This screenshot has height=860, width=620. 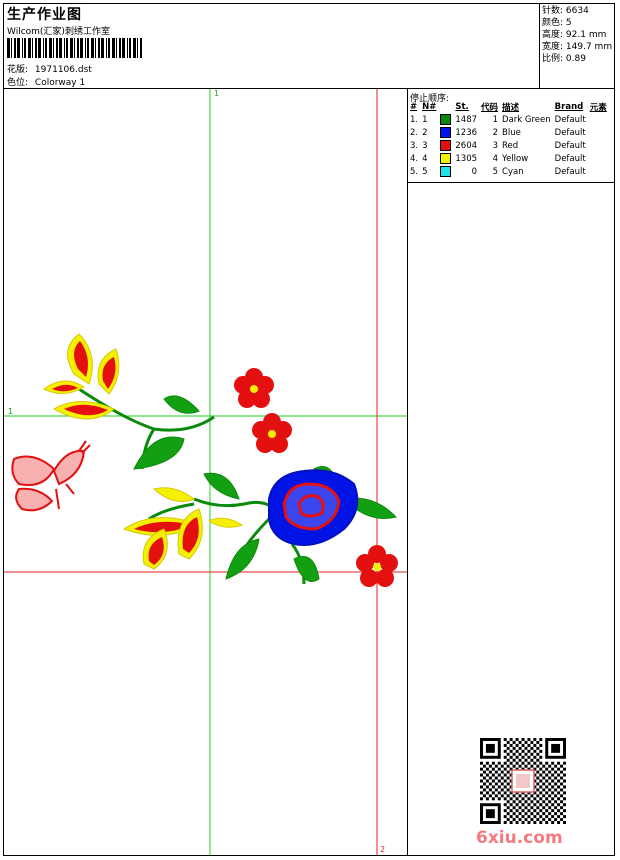 I want to click on stat-stitches: 针数: 6634, so click(x=565, y=11).